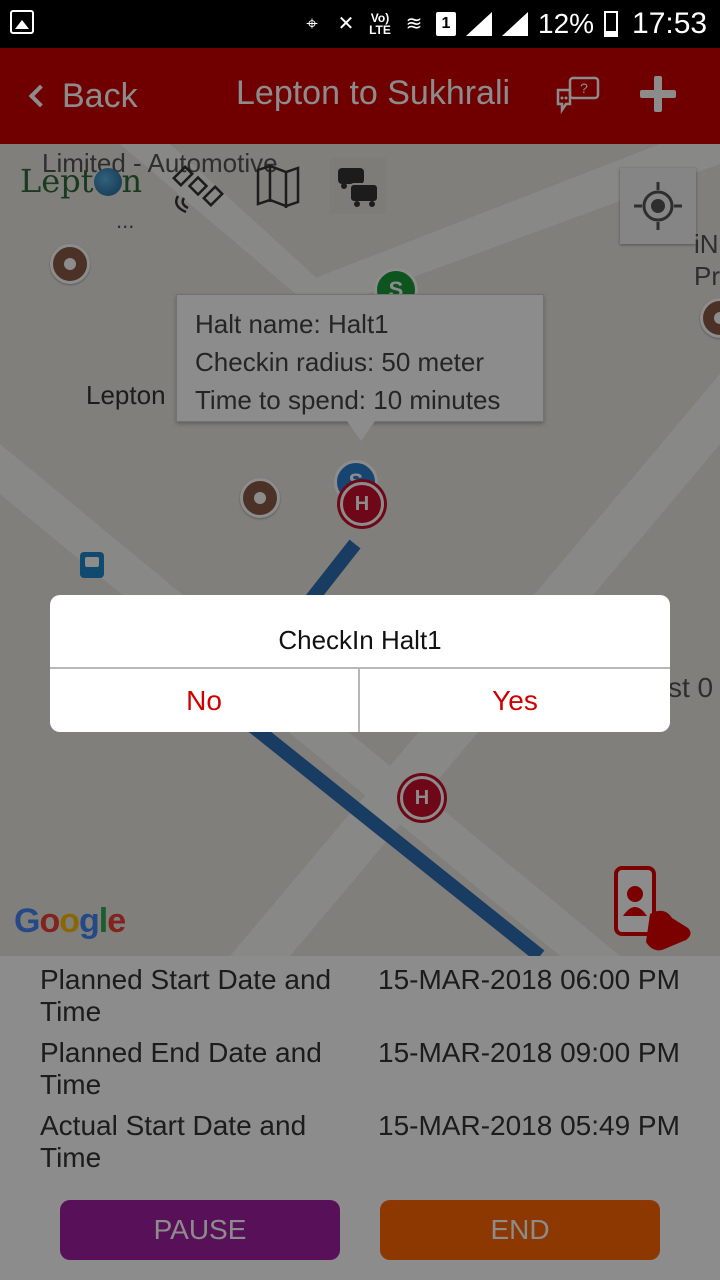 Image resolution: width=720 pixels, height=1280 pixels. Describe the element at coordinates (515, 24) in the screenshot. I see `signal-sim2-icon` at that location.